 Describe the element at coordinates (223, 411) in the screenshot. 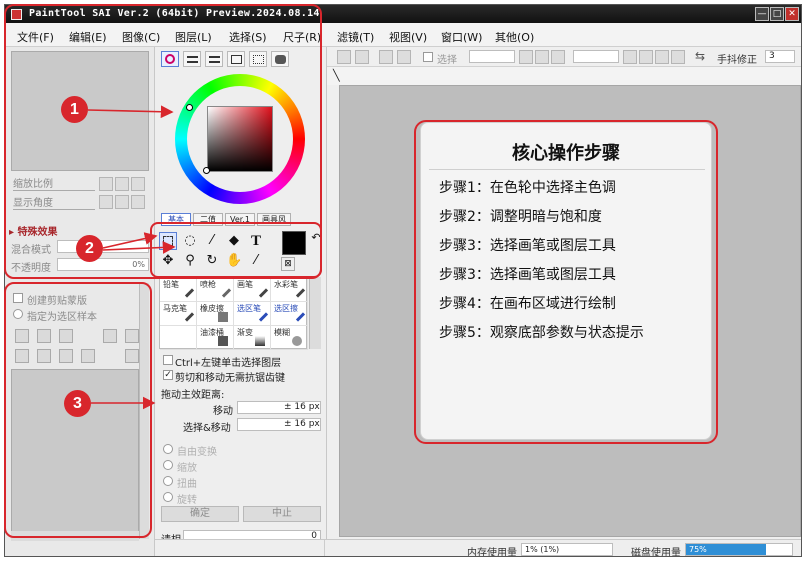

I see `move-distance-label: 移动` at that location.